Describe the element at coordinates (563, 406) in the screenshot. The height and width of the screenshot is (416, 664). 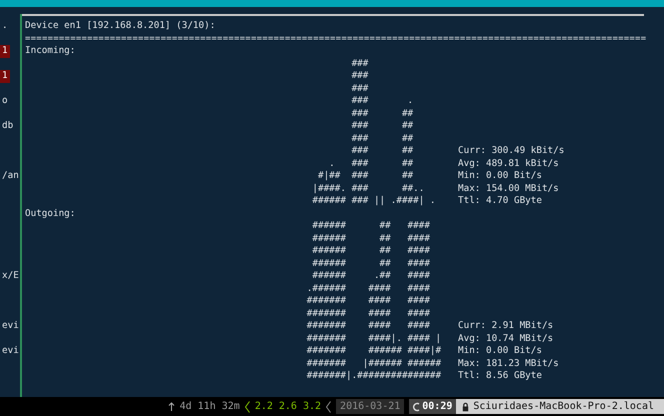
I see `hostname-text: Sciuridaes-MacBook-Pro-2.local` at that location.